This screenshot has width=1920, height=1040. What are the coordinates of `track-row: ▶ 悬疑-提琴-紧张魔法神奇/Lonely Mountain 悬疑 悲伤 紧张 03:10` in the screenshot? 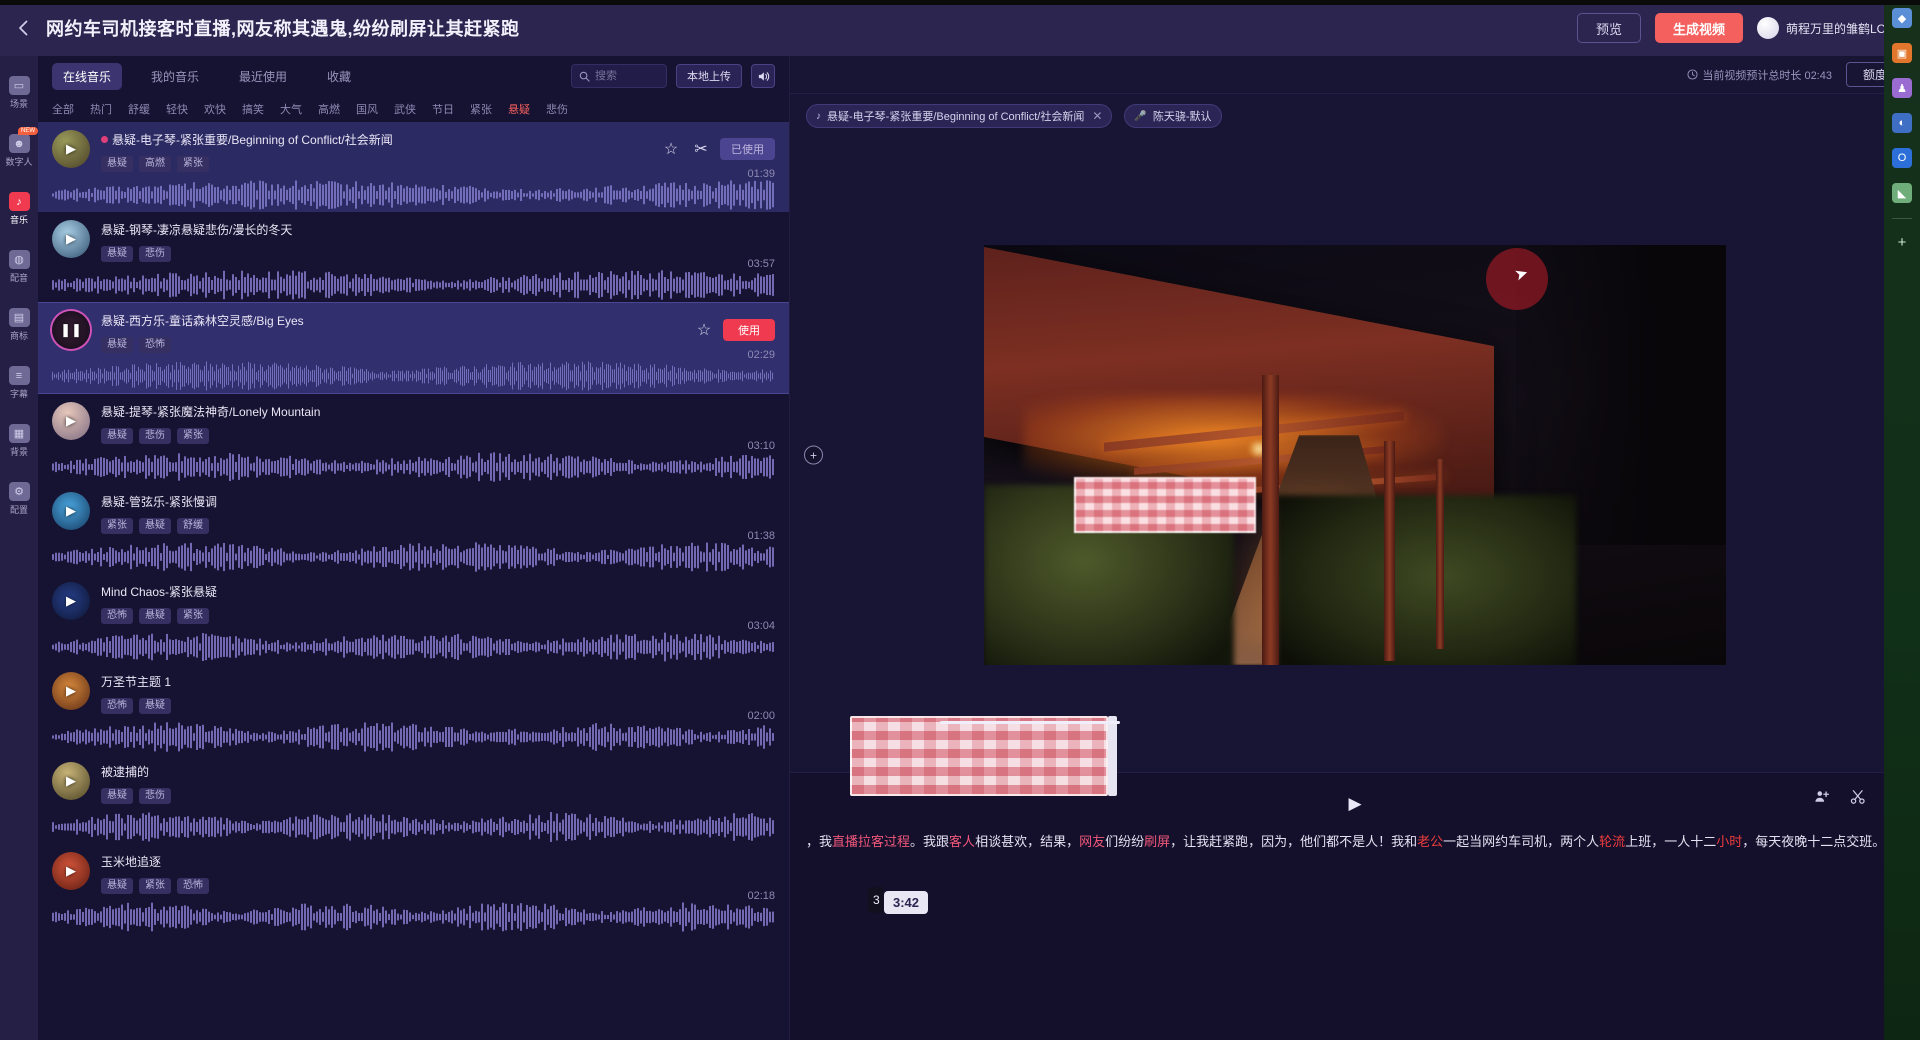 It's located at (413, 439).